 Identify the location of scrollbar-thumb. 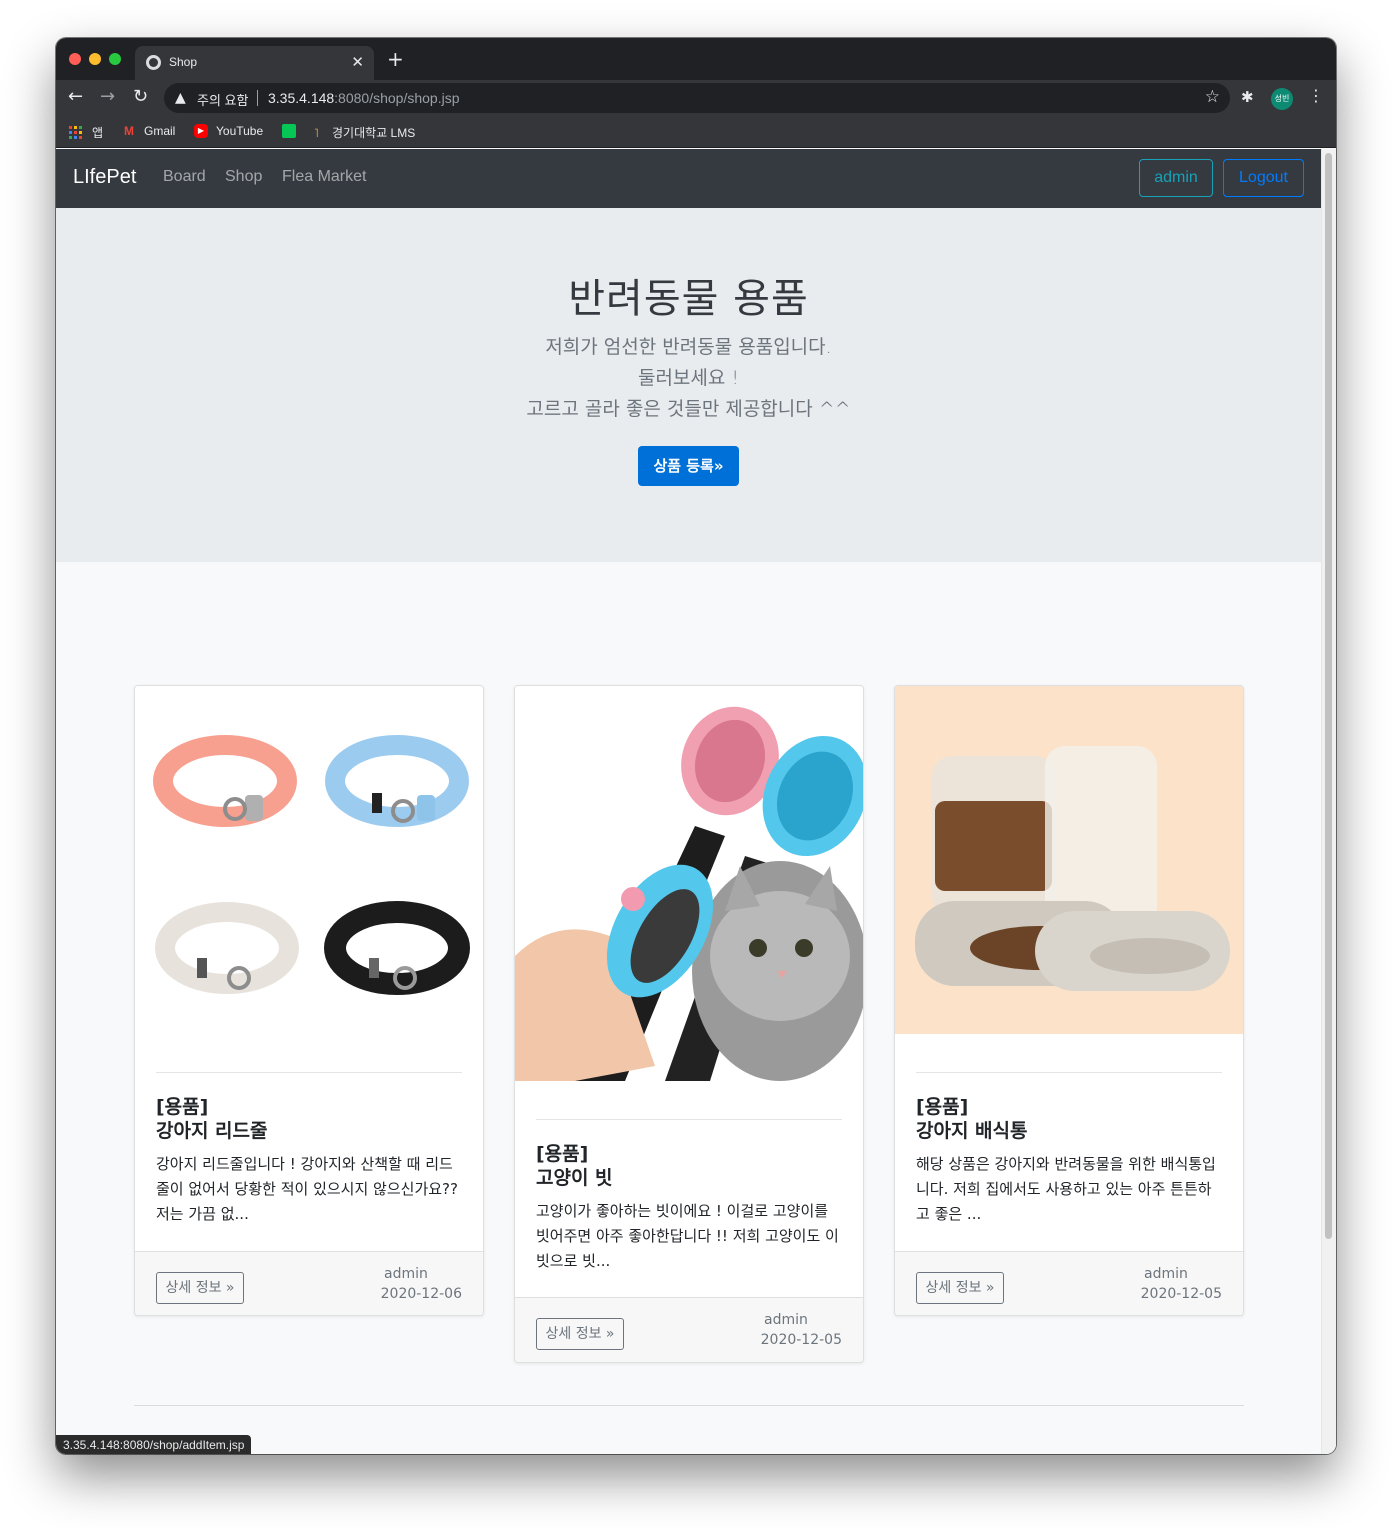
(1328, 696).